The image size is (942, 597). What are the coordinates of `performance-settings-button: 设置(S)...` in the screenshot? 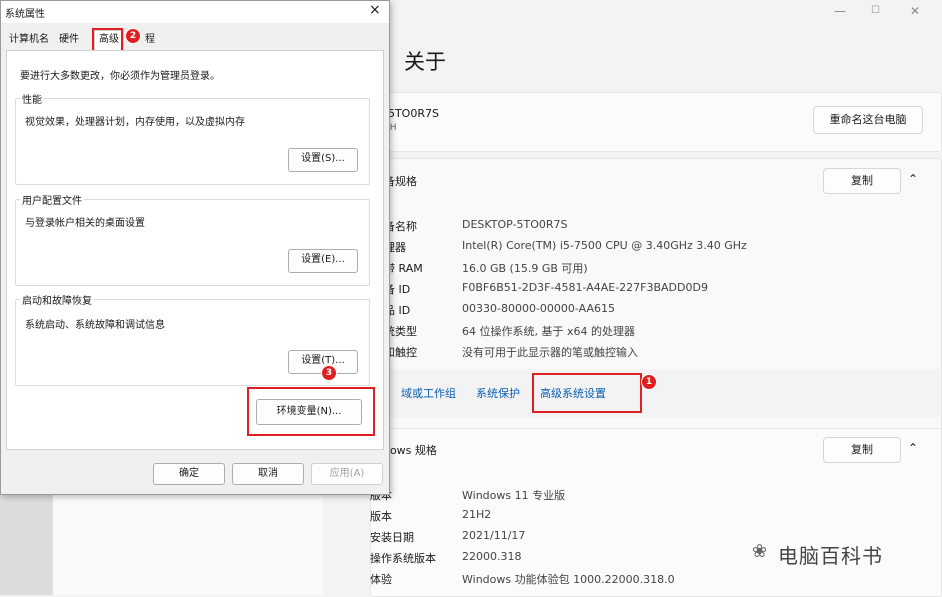 It's located at (323, 160).